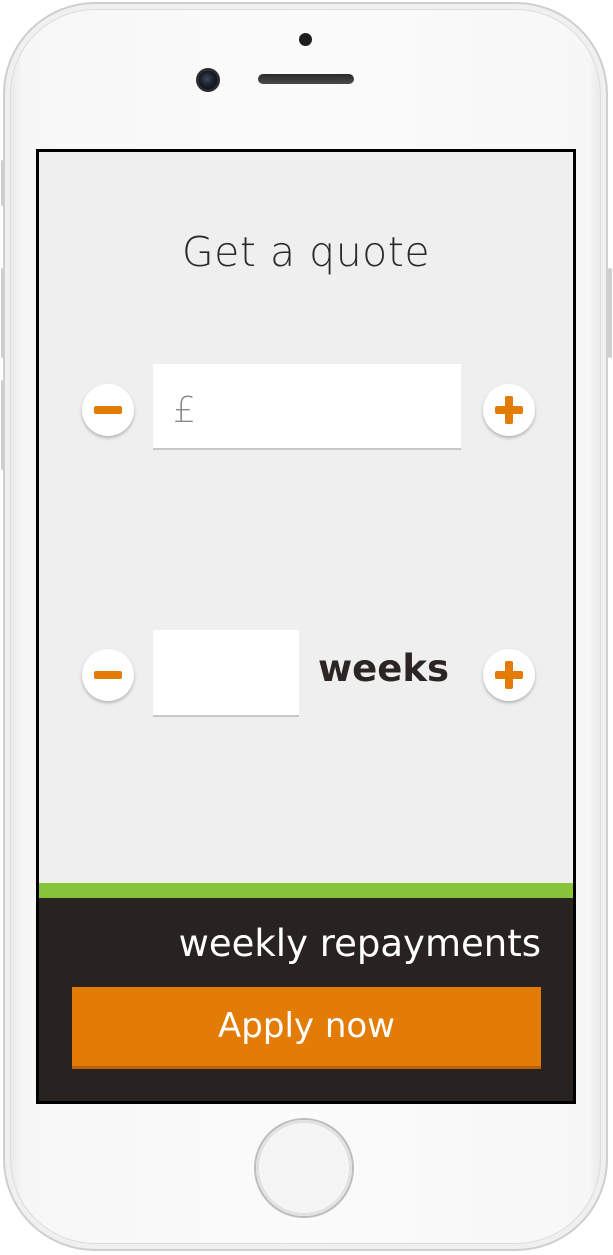 The width and height of the screenshot is (613, 1255). Describe the element at coordinates (184, 410) in the screenshot. I see `currency-symbol: £` at that location.